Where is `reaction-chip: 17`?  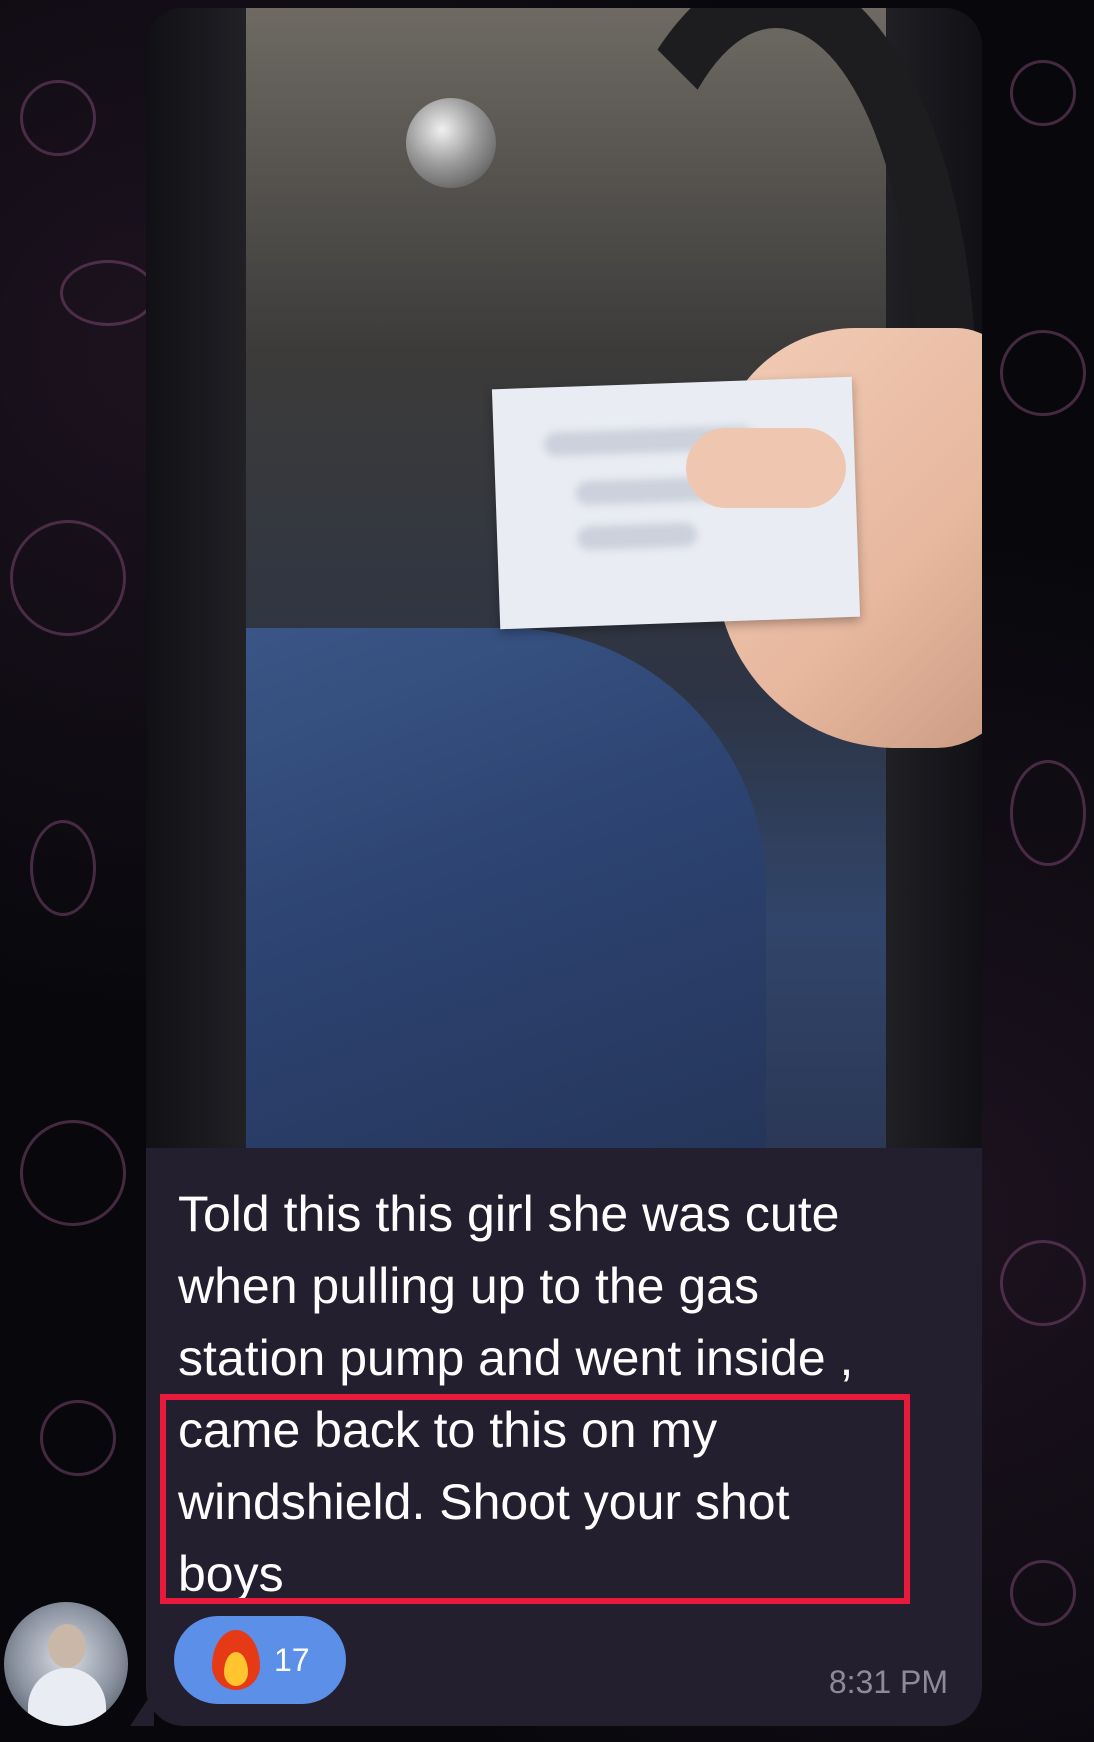
reaction-chip: 17 is located at coordinates (260, 1660).